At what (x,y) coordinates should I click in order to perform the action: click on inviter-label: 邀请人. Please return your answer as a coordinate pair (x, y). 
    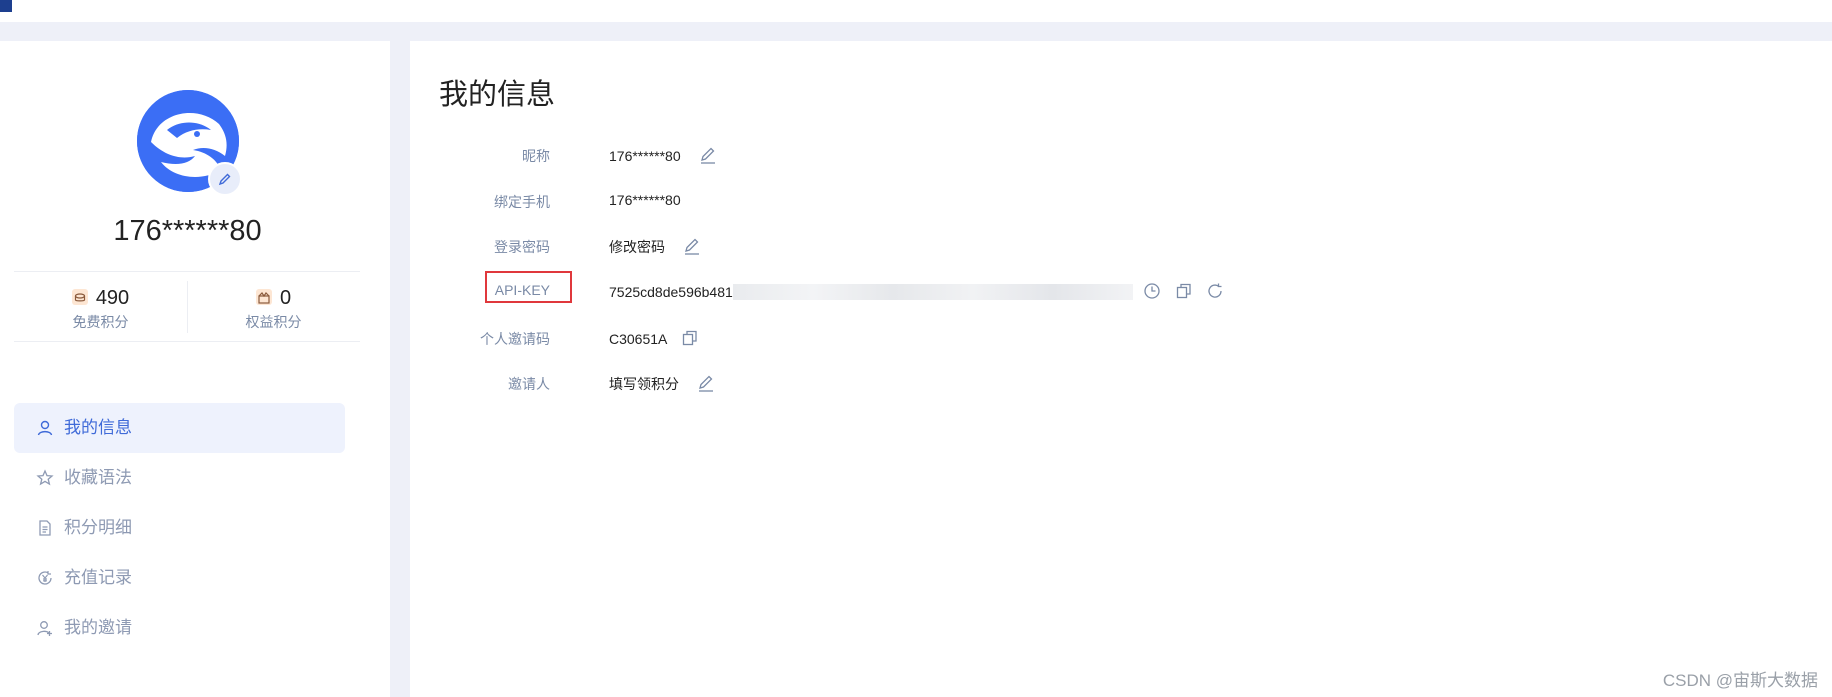
    Looking at the image, I should click on (529, 384).